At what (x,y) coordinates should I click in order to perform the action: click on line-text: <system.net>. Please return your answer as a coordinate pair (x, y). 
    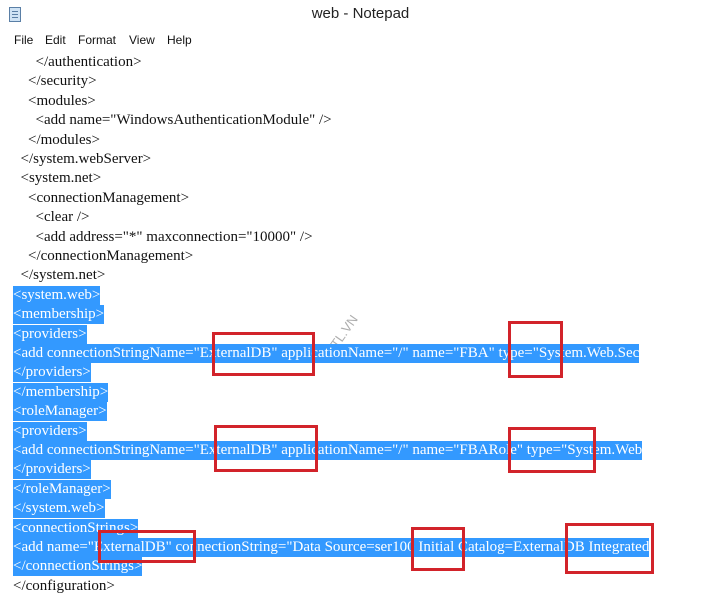
    Looking at the image, I should click on (57, 178).